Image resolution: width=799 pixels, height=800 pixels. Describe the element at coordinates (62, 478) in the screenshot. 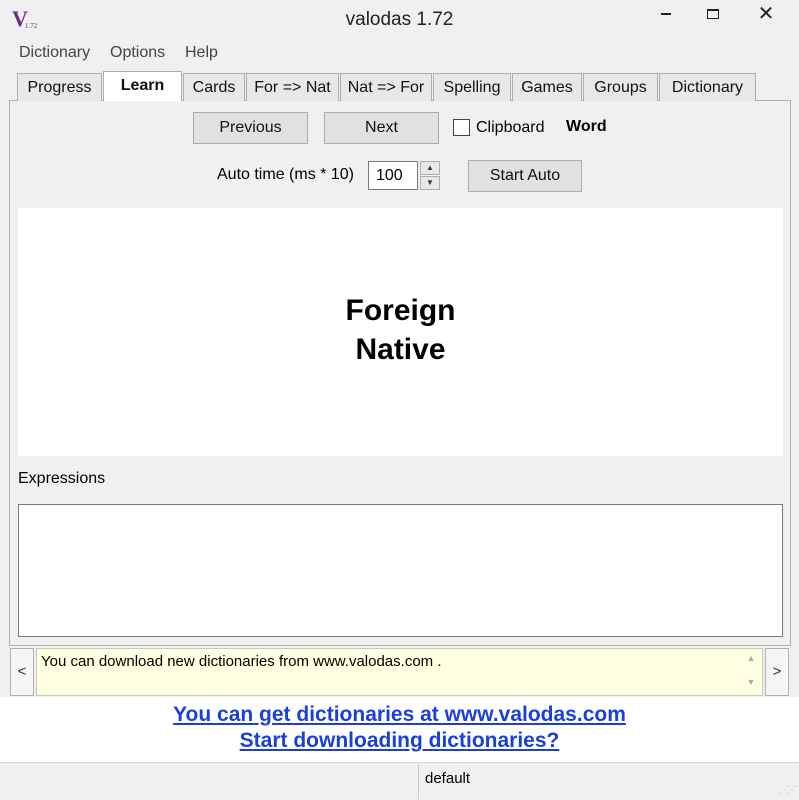

I see `expressions-label: Expressions` at that location.